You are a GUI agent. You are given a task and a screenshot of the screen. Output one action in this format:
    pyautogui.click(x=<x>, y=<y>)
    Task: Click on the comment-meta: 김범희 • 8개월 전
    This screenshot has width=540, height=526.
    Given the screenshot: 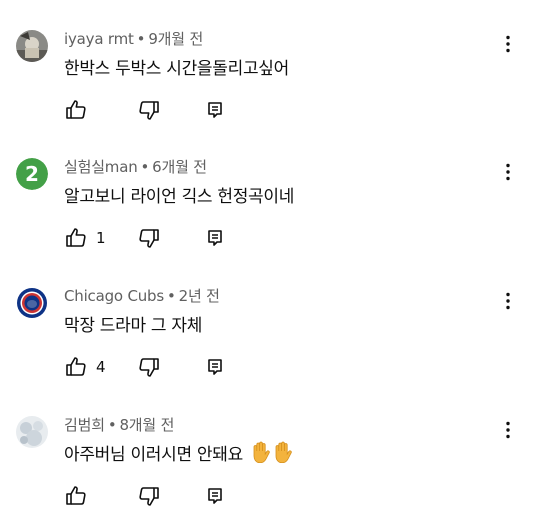 What is the action you would take?
    pyautogui.click(x=119, y=424)
    